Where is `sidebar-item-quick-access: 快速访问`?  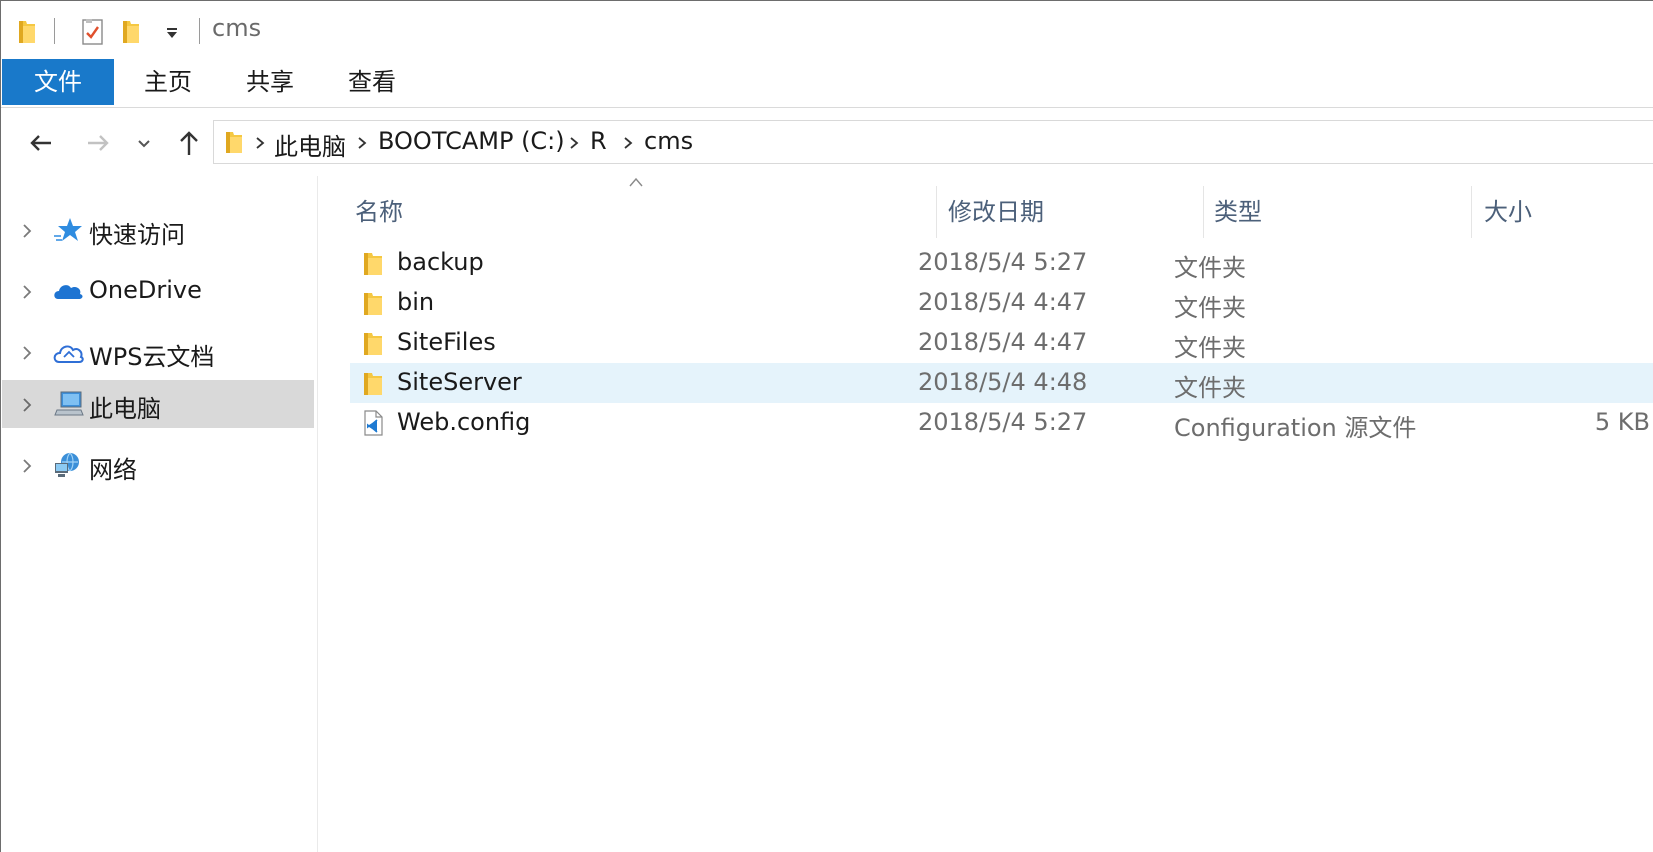
sidebar-item-quick-access: 快速访问 is located at coordinates (158, 230).